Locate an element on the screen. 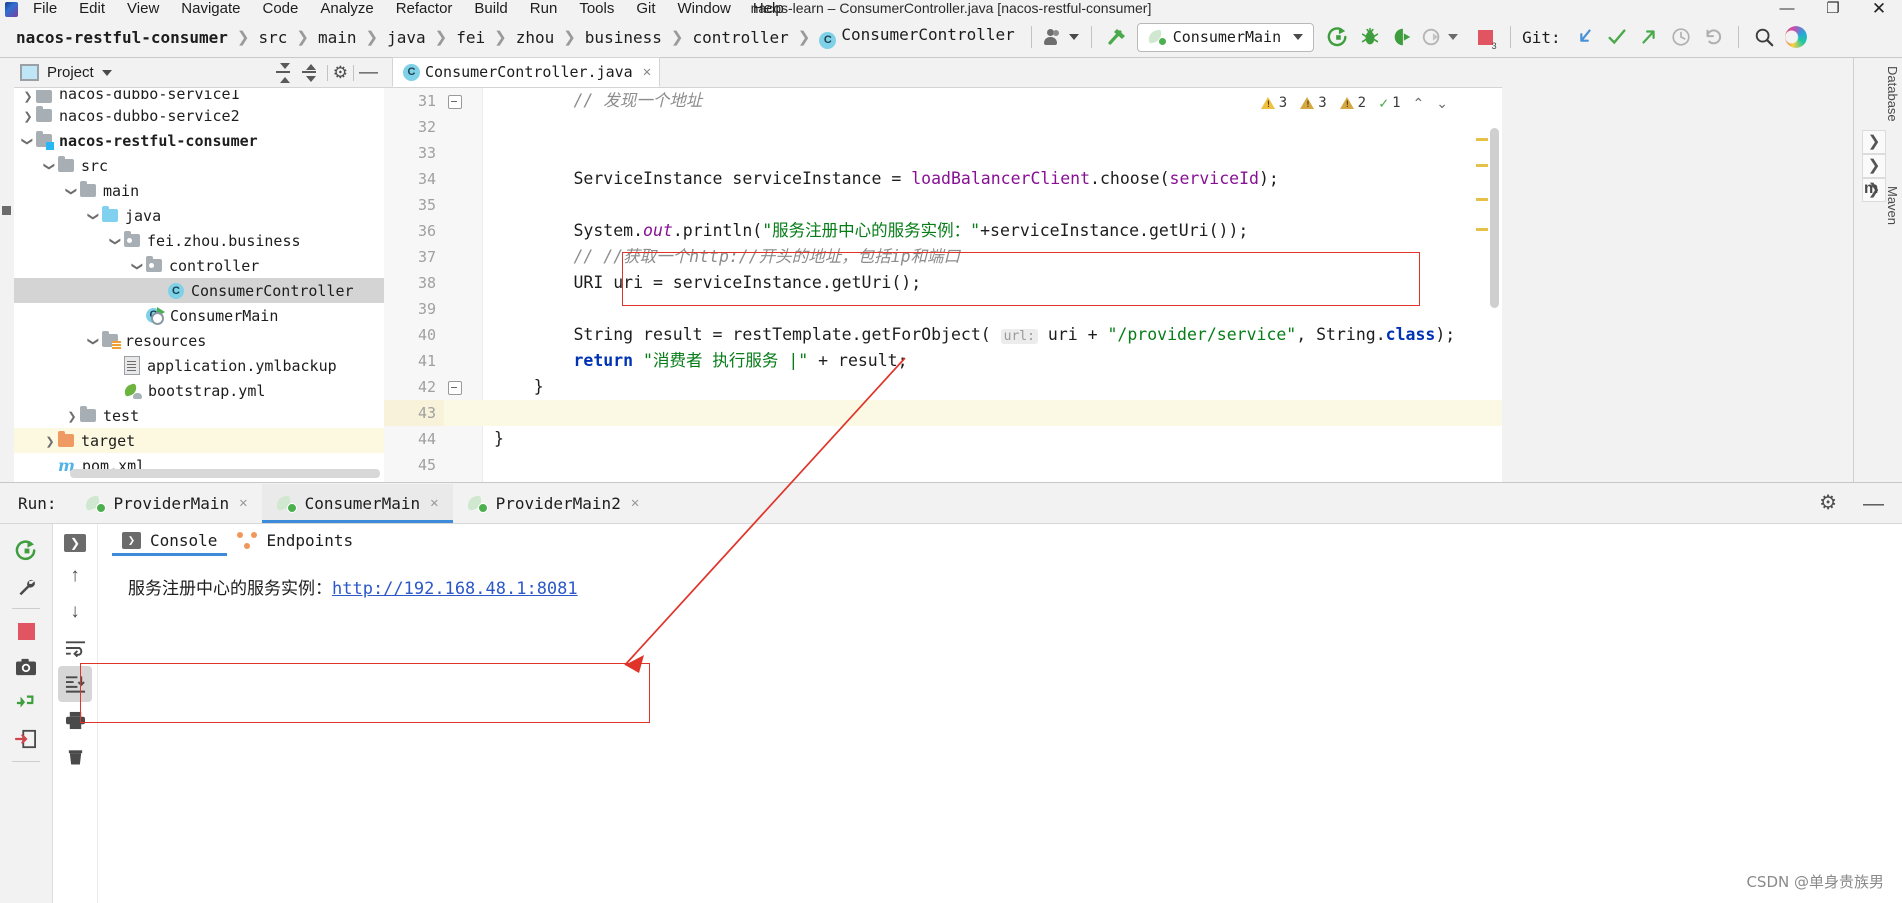 The width and height of the screenshot is (1902, 903). run-button is located at coordinates (1338, 37).